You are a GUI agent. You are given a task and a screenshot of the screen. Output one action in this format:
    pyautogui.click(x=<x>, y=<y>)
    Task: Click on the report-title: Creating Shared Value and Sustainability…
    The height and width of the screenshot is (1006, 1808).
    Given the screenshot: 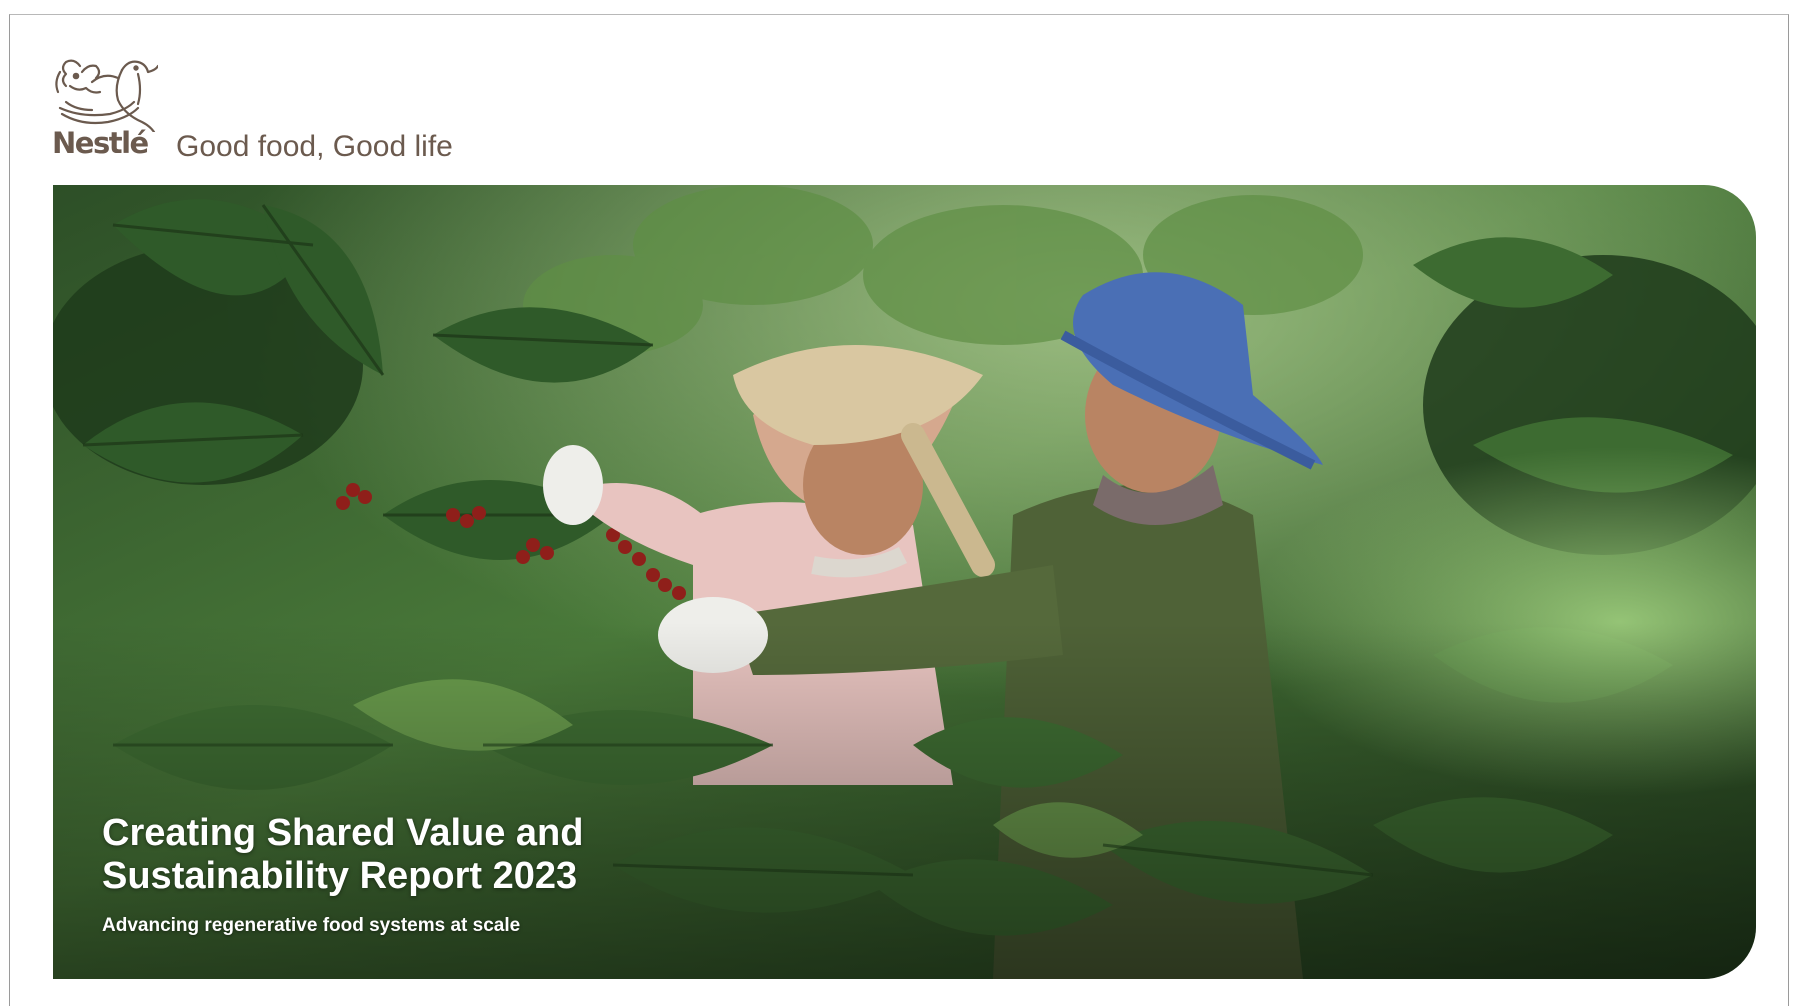 What is the action you would take?
    pyautogui.click(x=342, y=855)
    